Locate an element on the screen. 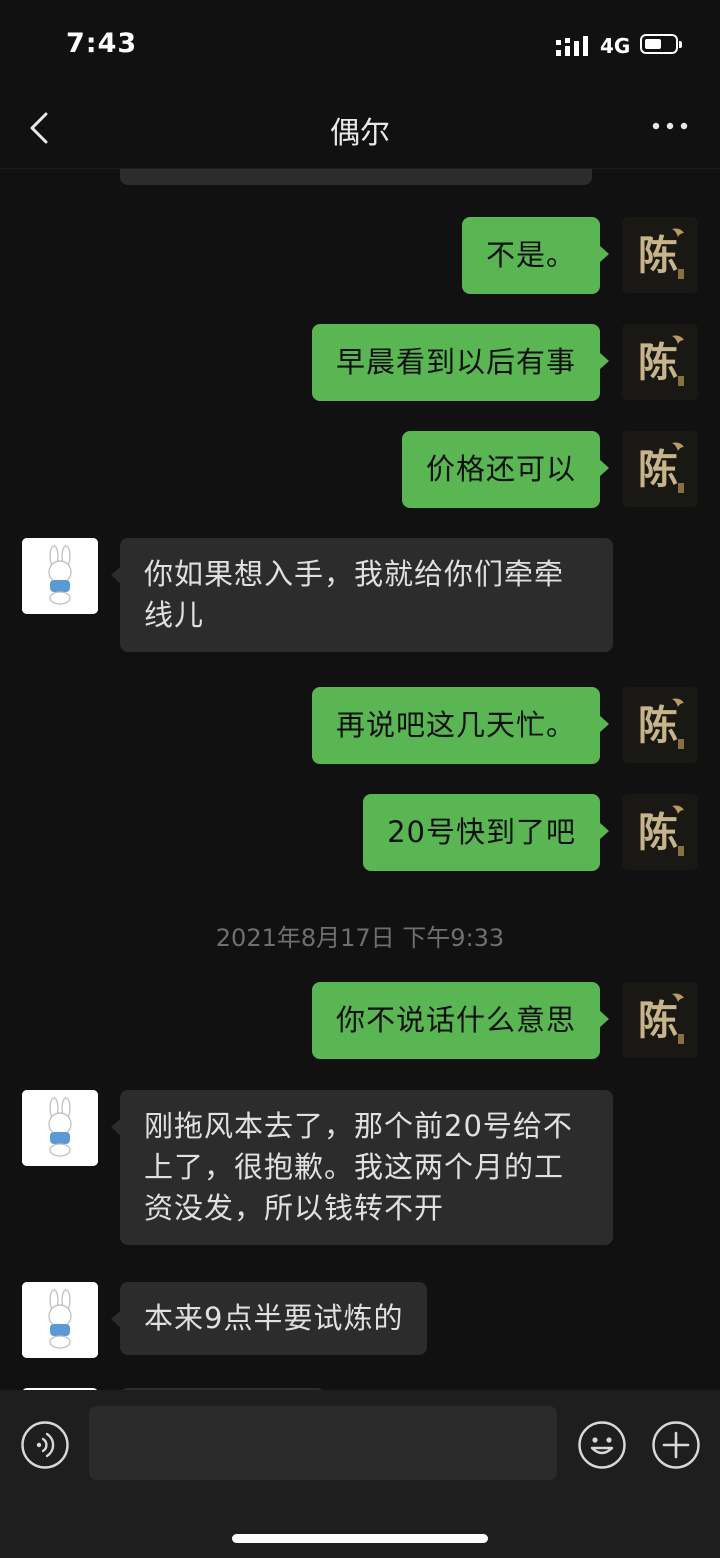  chat-title: 偶尔 is located at coordinates (360, 130).